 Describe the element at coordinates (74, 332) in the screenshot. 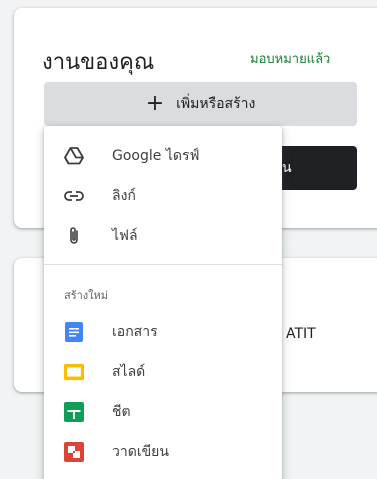

I see `google-docs-icon` at that location.